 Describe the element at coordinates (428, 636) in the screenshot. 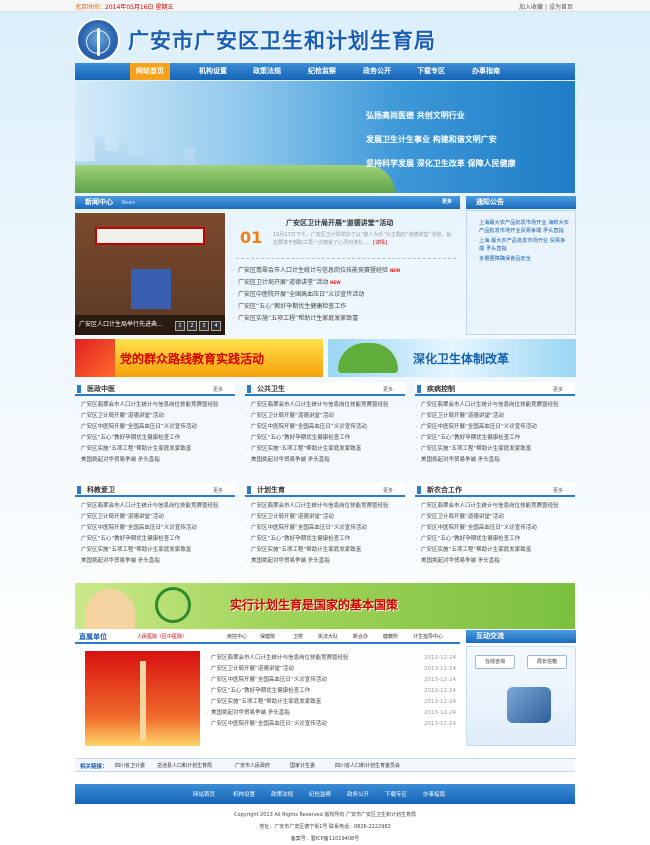

I see `tab-guidance: 计生指导中心` at that location.